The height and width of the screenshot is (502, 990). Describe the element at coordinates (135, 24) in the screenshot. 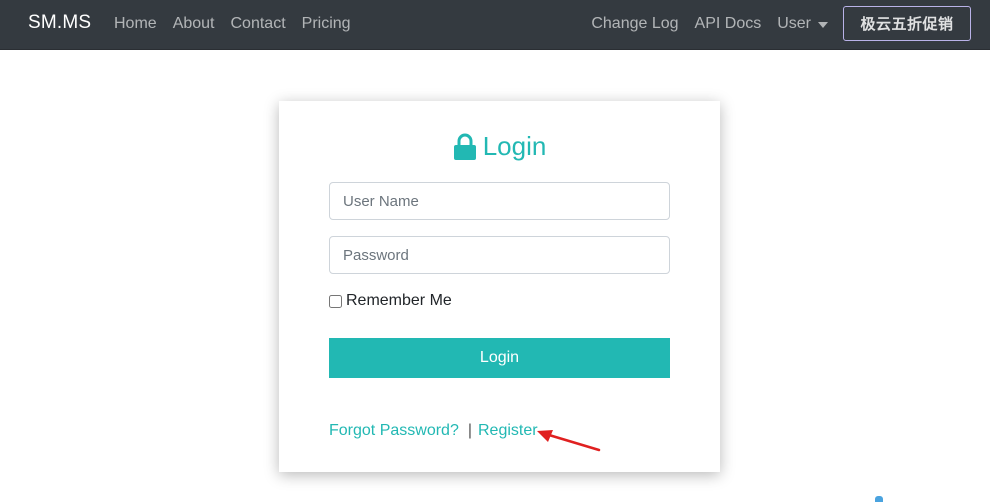

I see `nav-link-home: Home` at that location.